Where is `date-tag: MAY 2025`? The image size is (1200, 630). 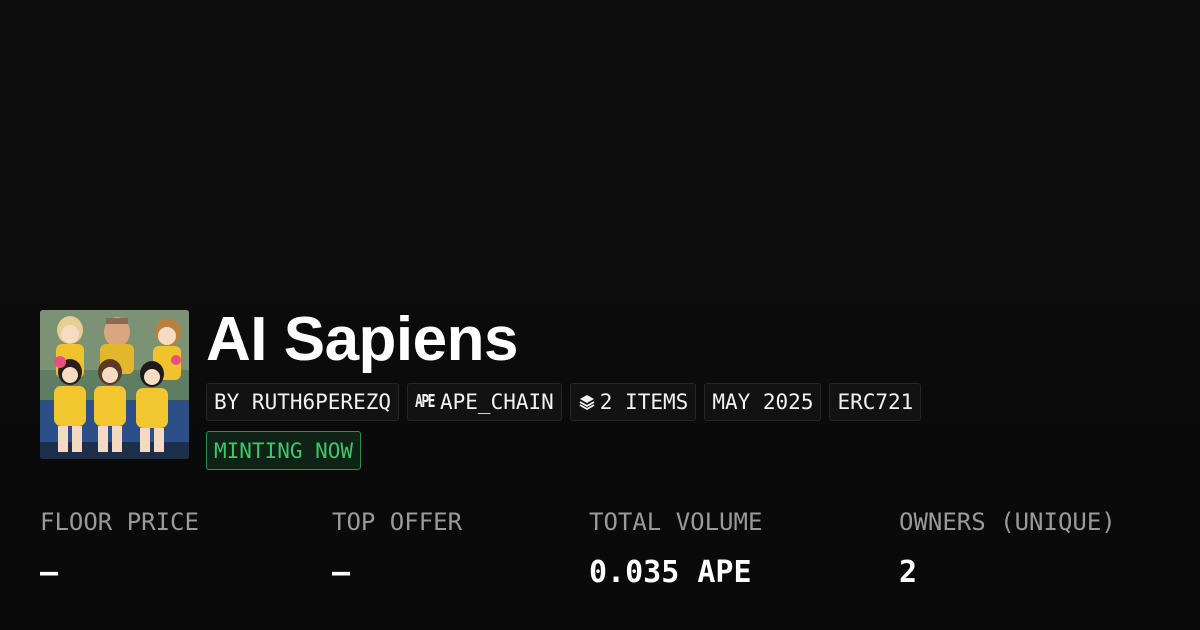 date-tag: MAY 2025 is located at coordinates (763, 402).